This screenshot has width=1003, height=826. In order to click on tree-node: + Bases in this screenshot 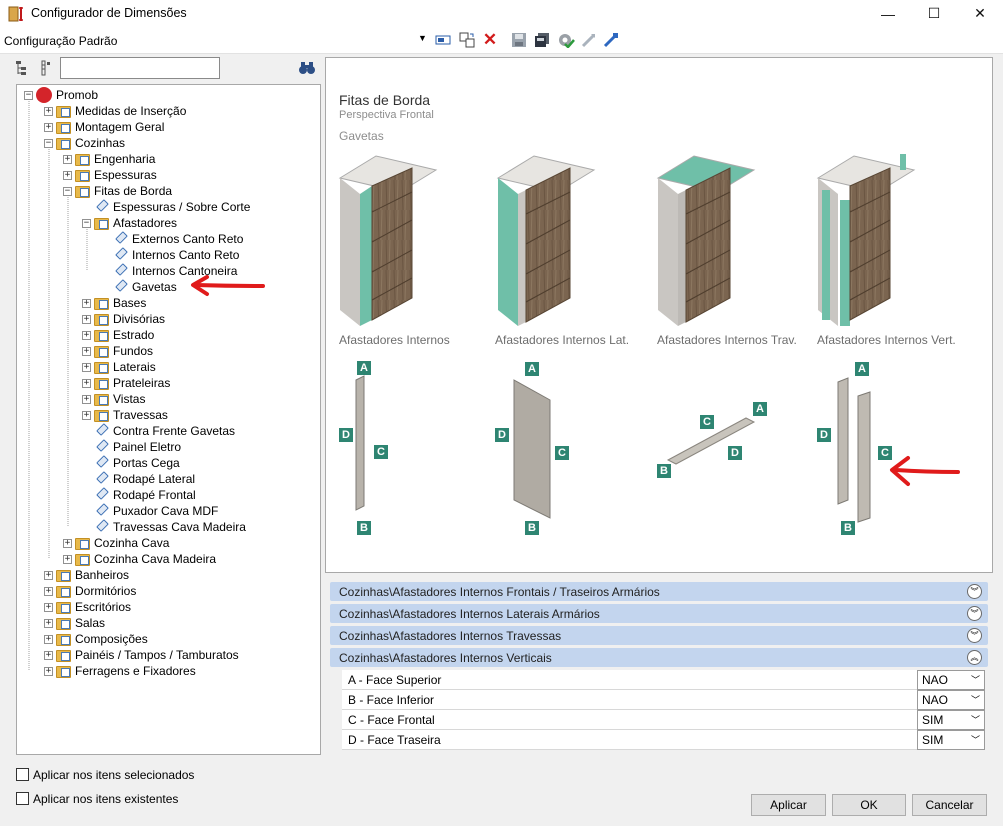, I will do `click(114, 303)`.